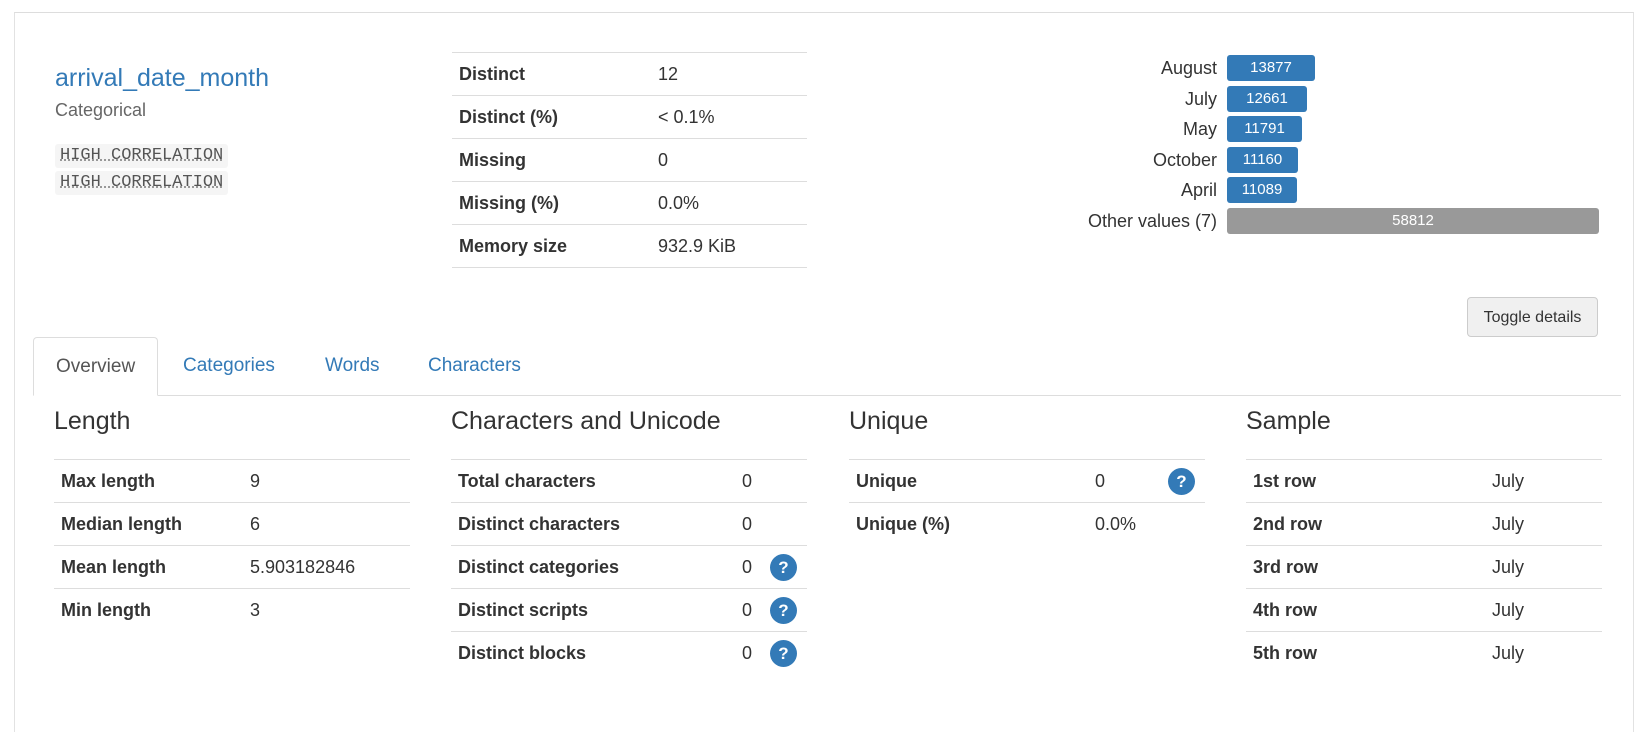 This screenshot has height=732, width=1650. I want to click on stat-label: Missing (%), so click(551, 203).